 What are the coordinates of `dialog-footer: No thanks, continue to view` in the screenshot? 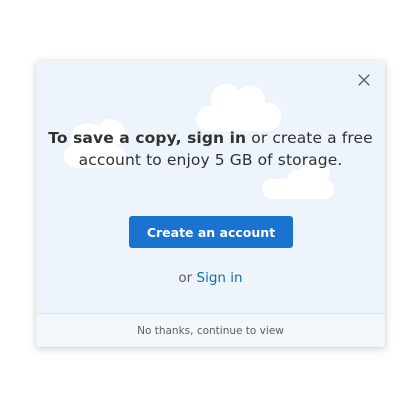 It's located at (210, 330).